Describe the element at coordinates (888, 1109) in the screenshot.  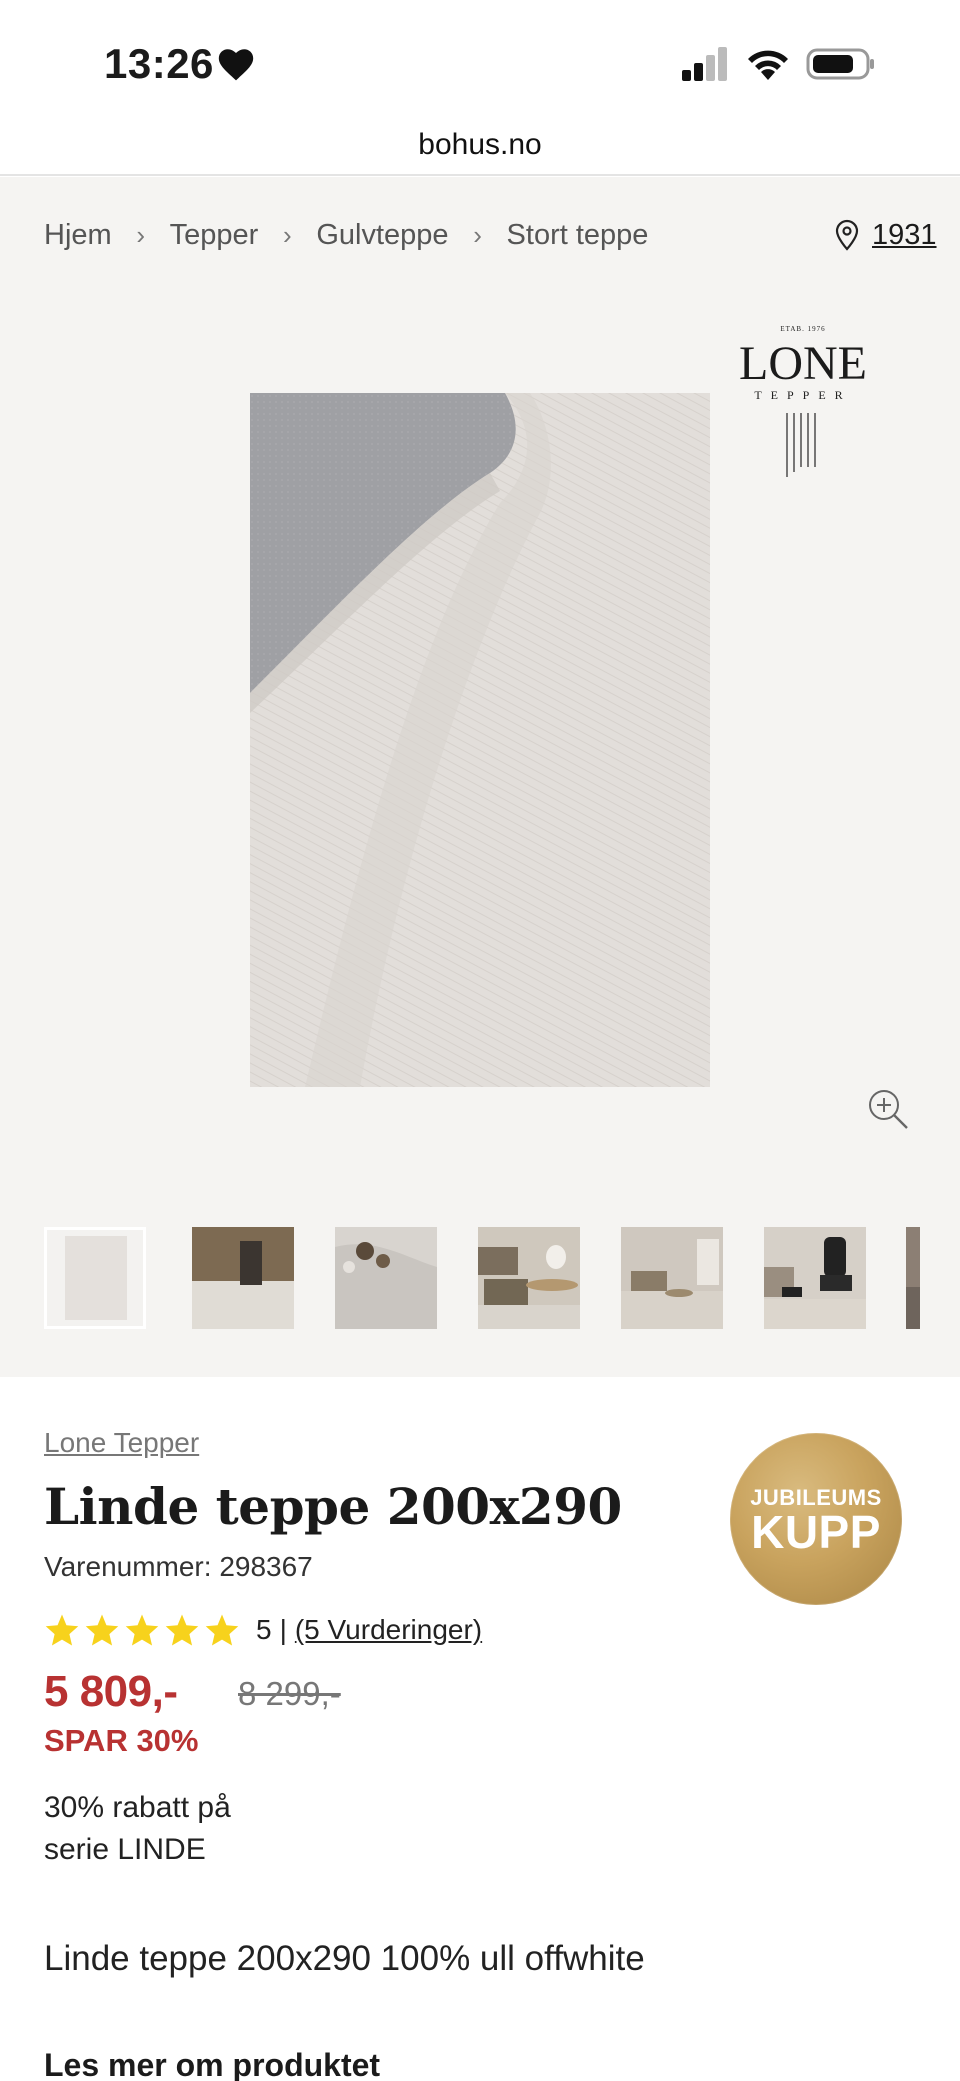
I see `zoom-in-icon` at that location.